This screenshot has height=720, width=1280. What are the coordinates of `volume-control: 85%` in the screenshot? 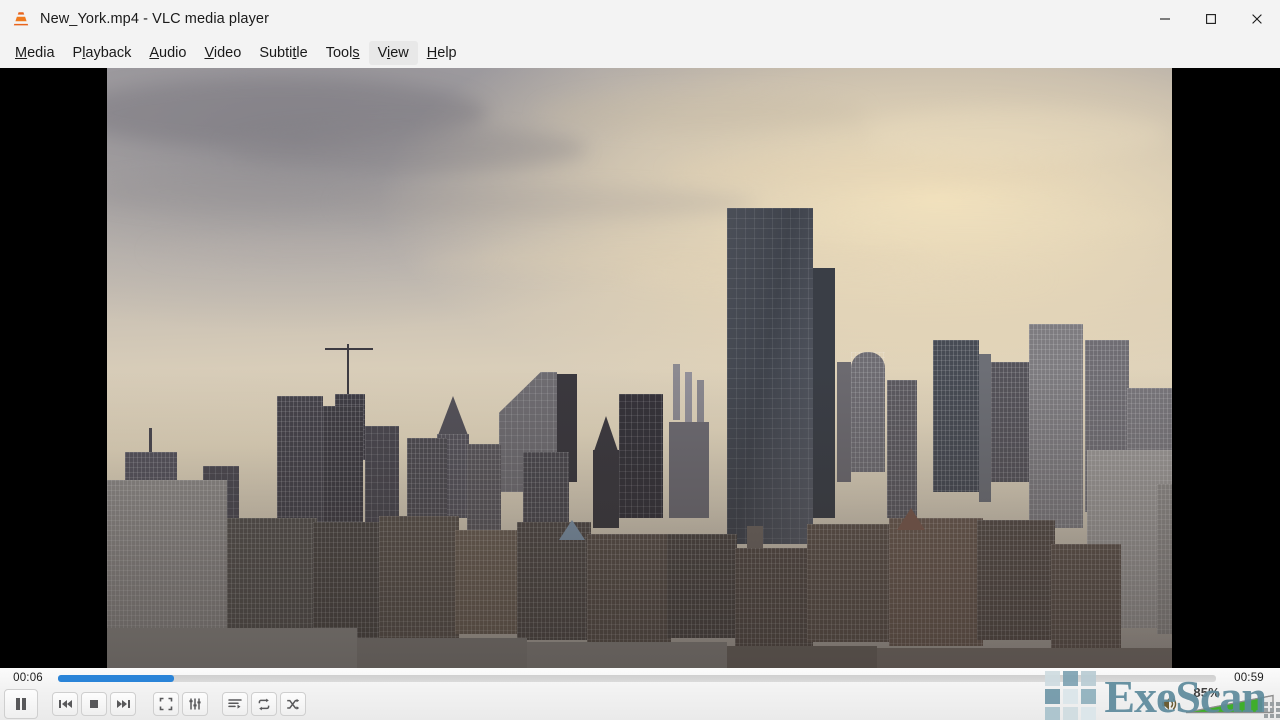 It's located at (1220, 700).